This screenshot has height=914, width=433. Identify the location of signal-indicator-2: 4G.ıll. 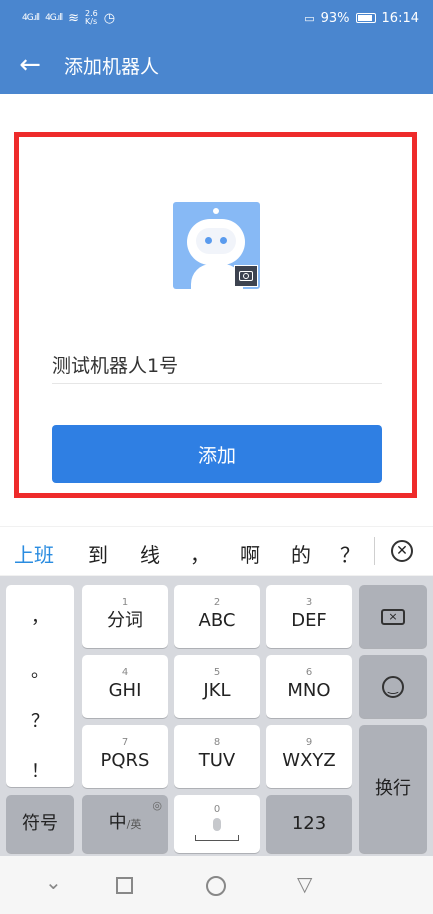
(54, 18).